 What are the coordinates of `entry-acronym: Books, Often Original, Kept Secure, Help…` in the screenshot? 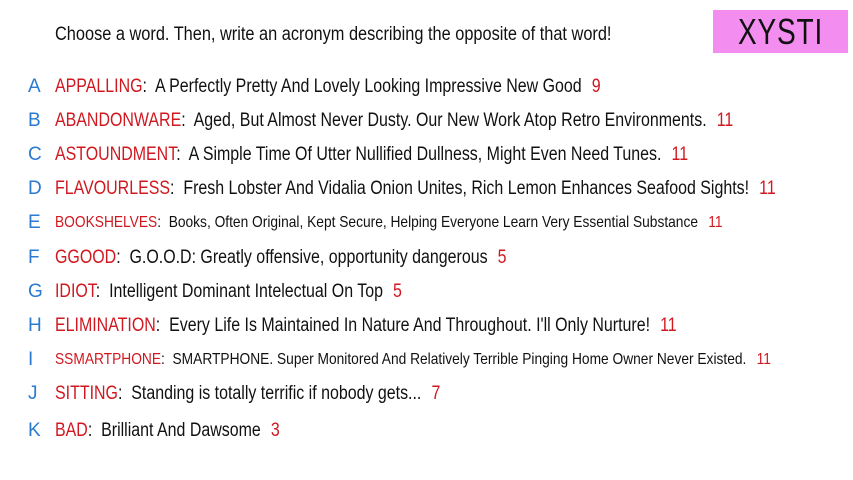 It's located at (433, 222).